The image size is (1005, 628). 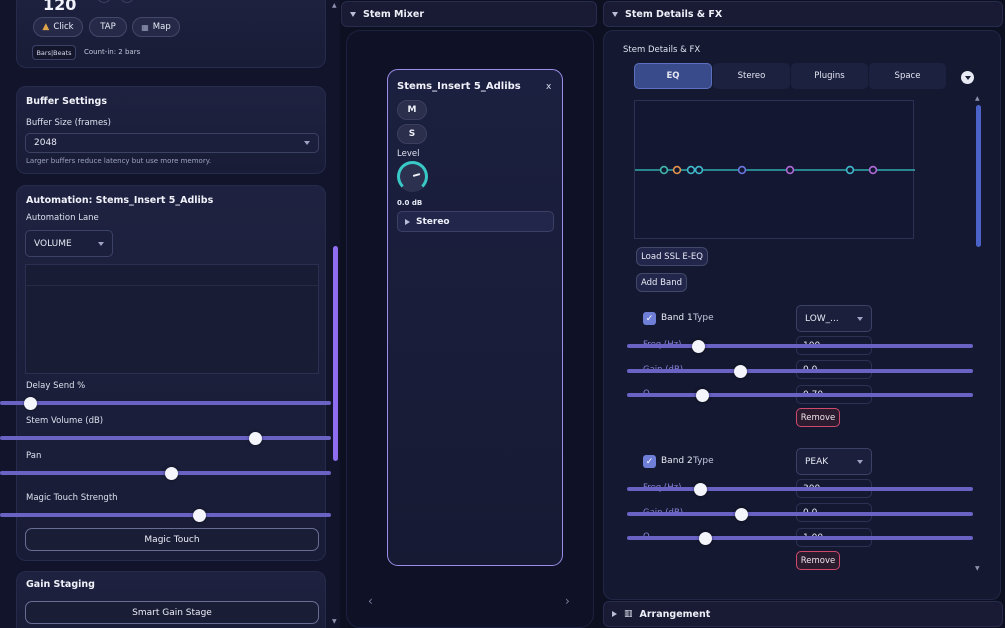 What do you see at coordinates (475, 221) in the screenshot?
I see `stereo-expander: Stereo` at bounding box center [475, 221].